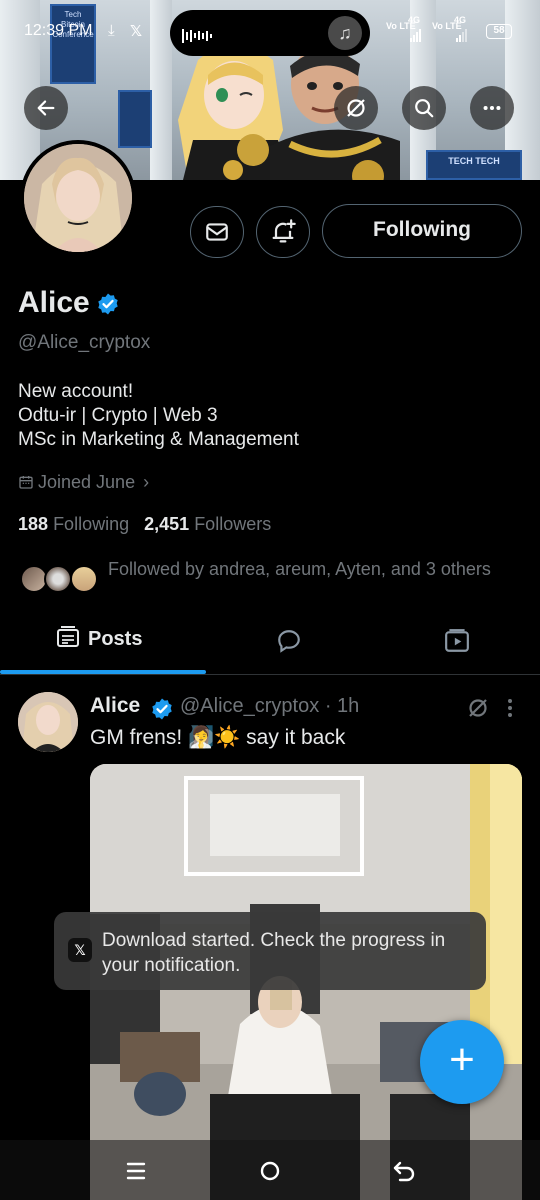 The width and height of the screenshot is (540, 1200). What do you see at coordinates (33, 524) in the screenshot?
I see `following-count: 188` at bounding box center [33, 524].